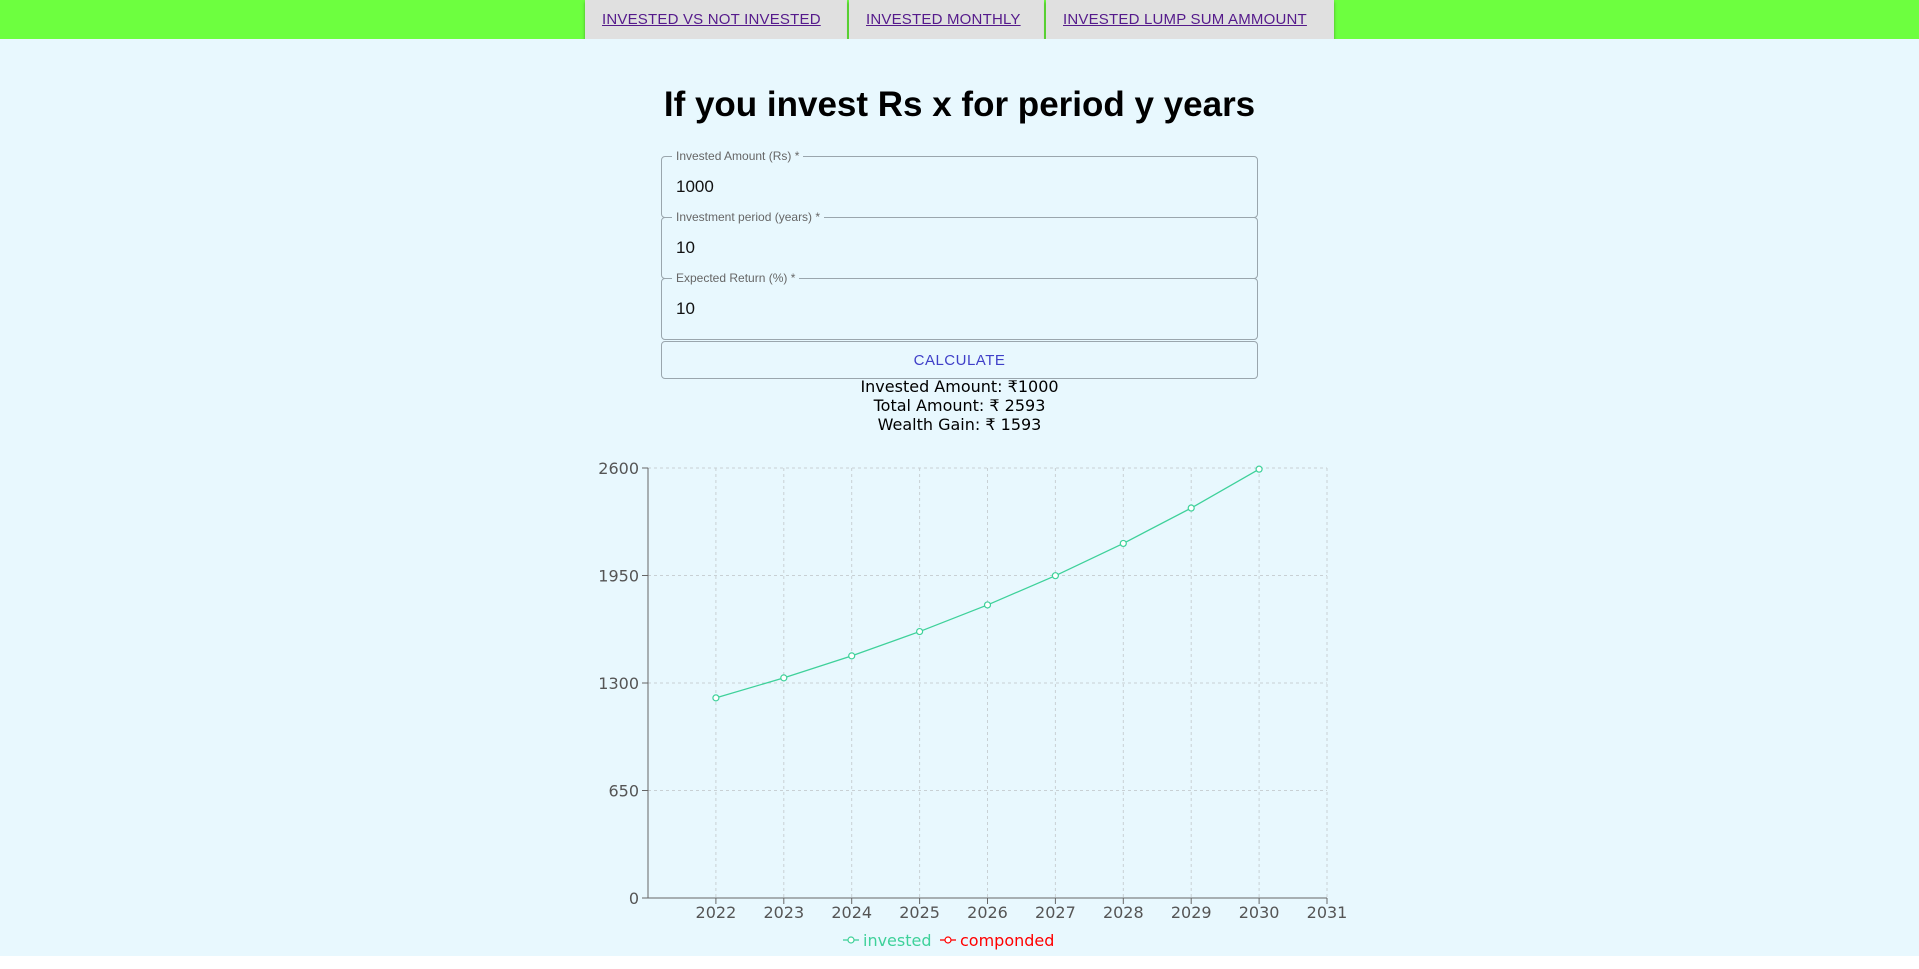 The width and height of the screenshot is (1919, 969). Describe the element at coordinates (959, 104) in the screenshot. I see `page-title: If you invest Rs x for period y years` at that location.